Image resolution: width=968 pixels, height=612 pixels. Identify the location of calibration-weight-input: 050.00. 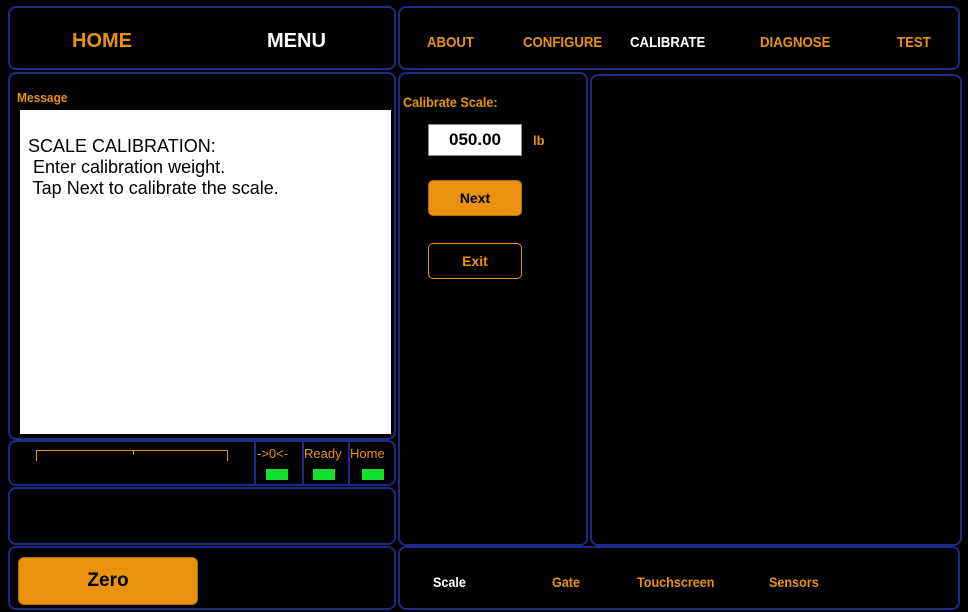
(475, 140).